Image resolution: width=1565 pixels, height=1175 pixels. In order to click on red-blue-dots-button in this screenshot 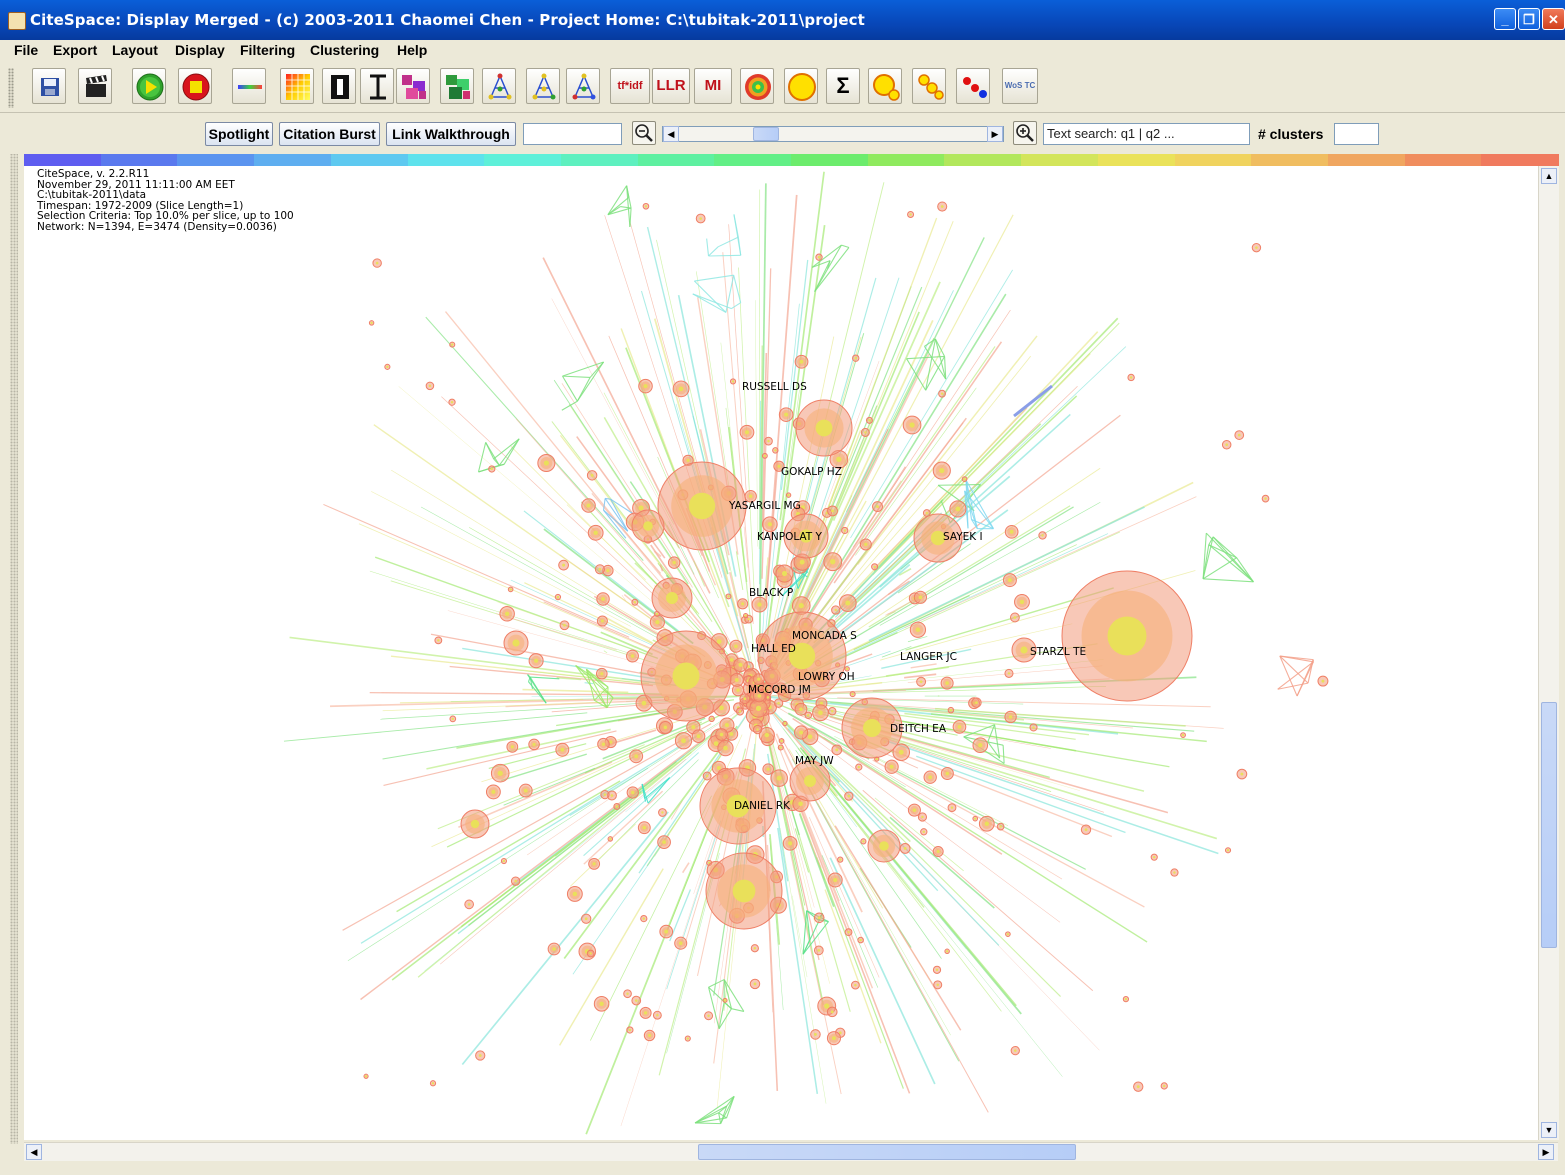, I will do `click(973, 86)`.